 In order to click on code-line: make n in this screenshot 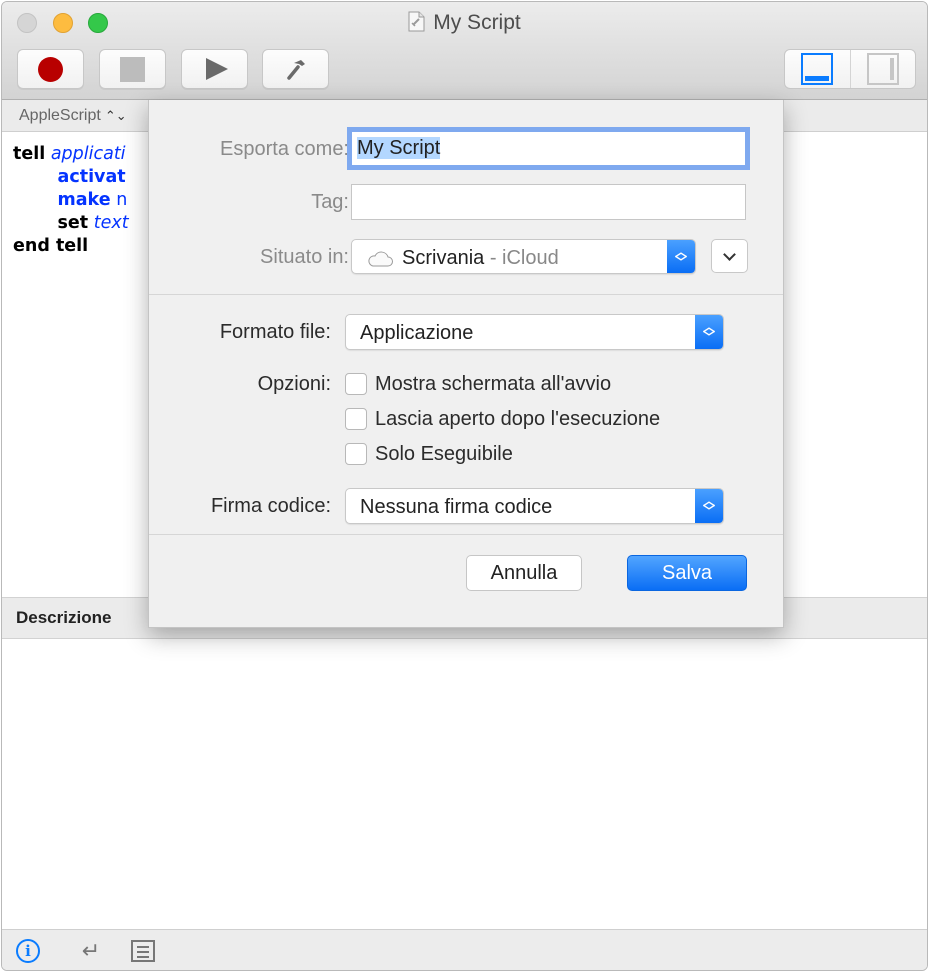, I will do `click(92, 200)`.